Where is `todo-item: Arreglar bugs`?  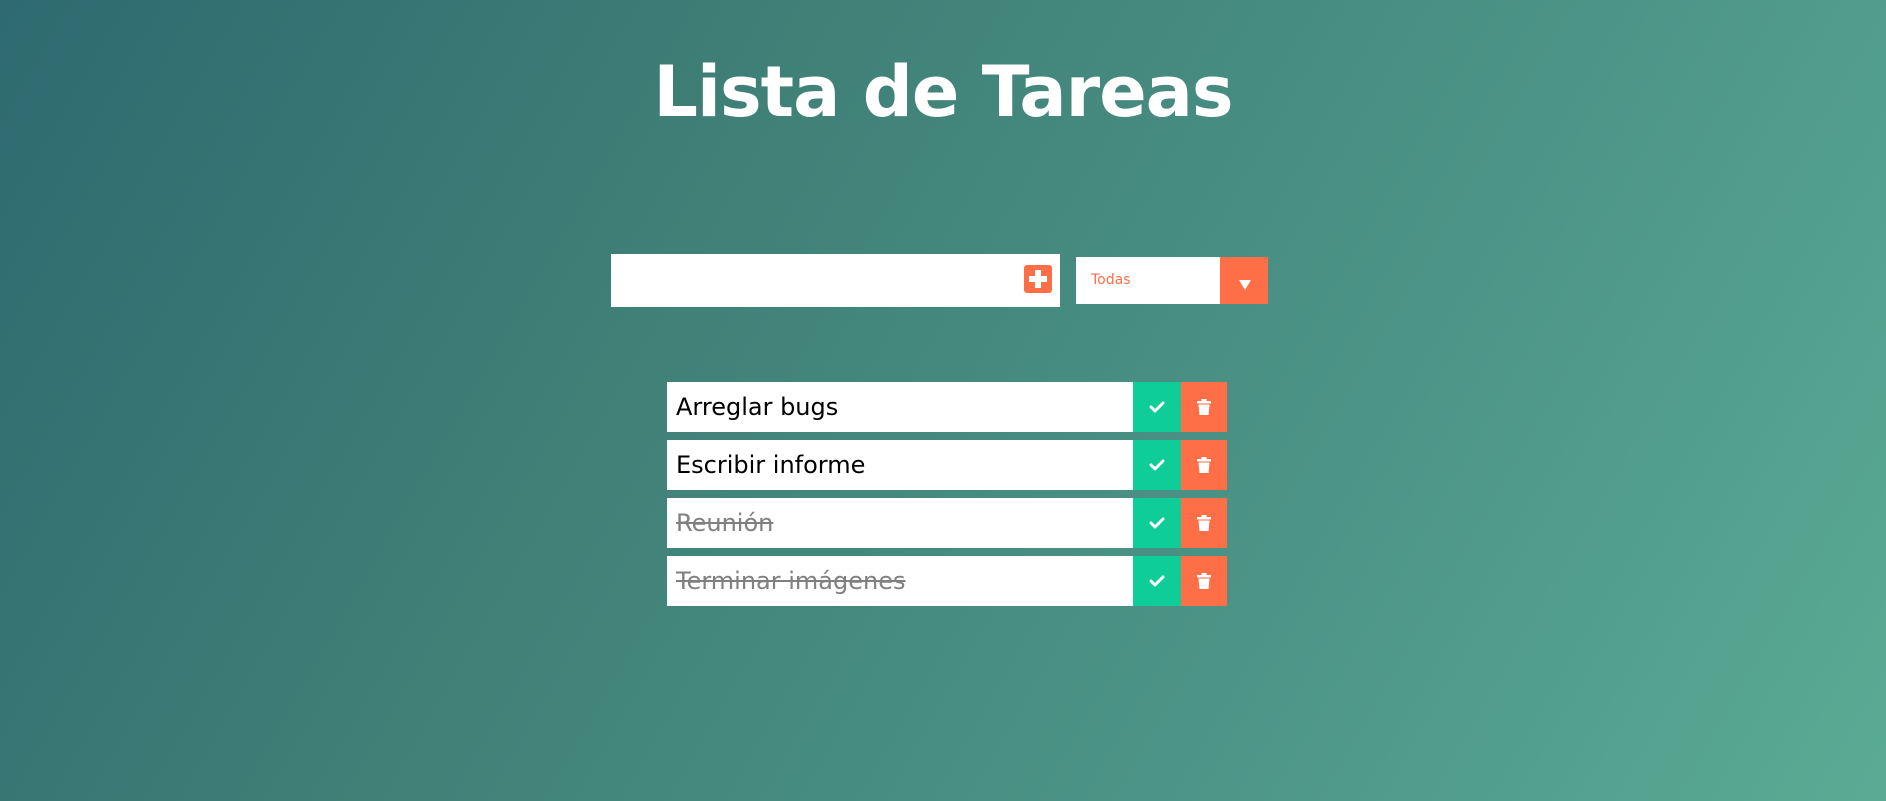 todo-item: Arreglar bugs is located at coordinates (947, 407).